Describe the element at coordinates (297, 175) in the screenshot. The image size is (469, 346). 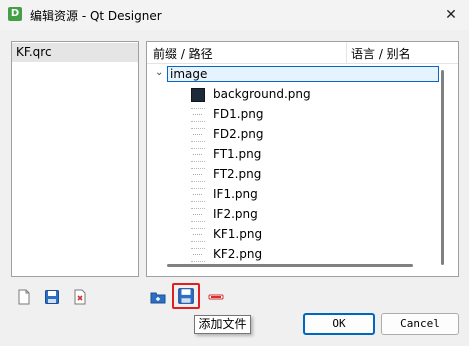
I see `tree-file-row: FT2.png` at that location.